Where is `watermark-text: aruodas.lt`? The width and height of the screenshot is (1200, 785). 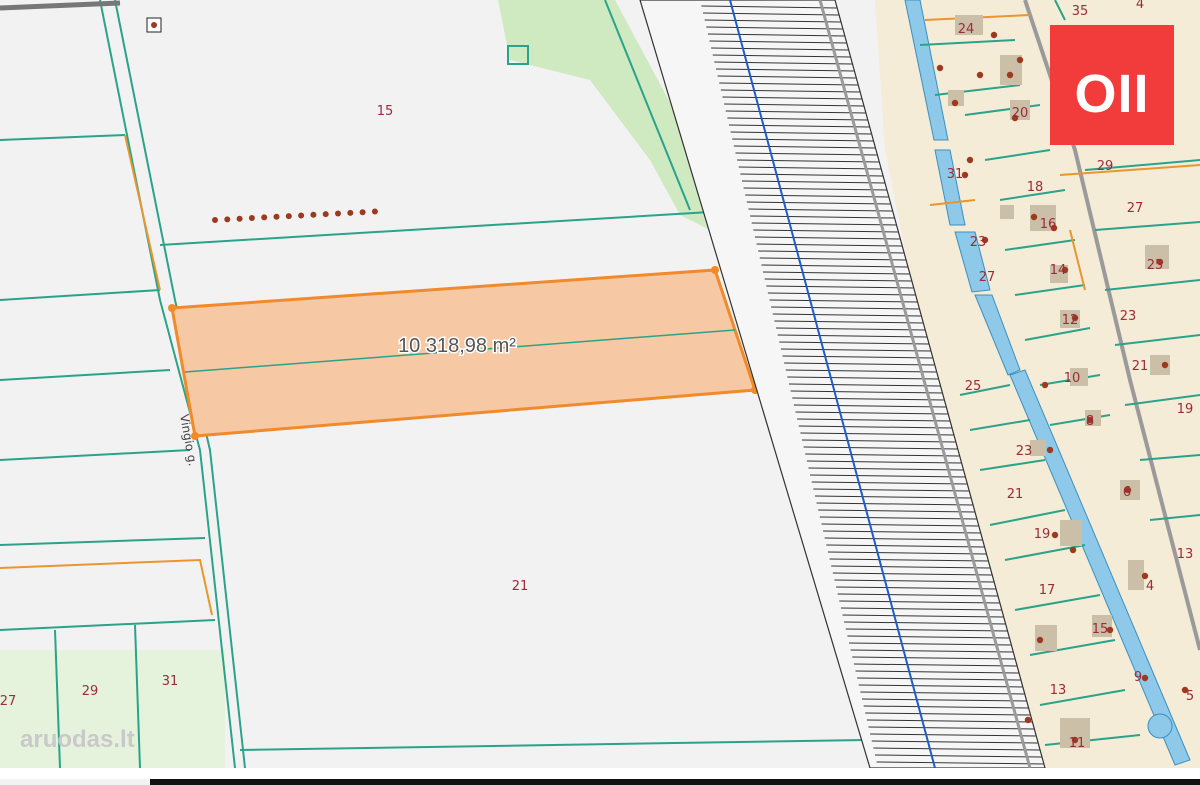
watermark-text: aruodas.lt is located at coordinates (77, 739).